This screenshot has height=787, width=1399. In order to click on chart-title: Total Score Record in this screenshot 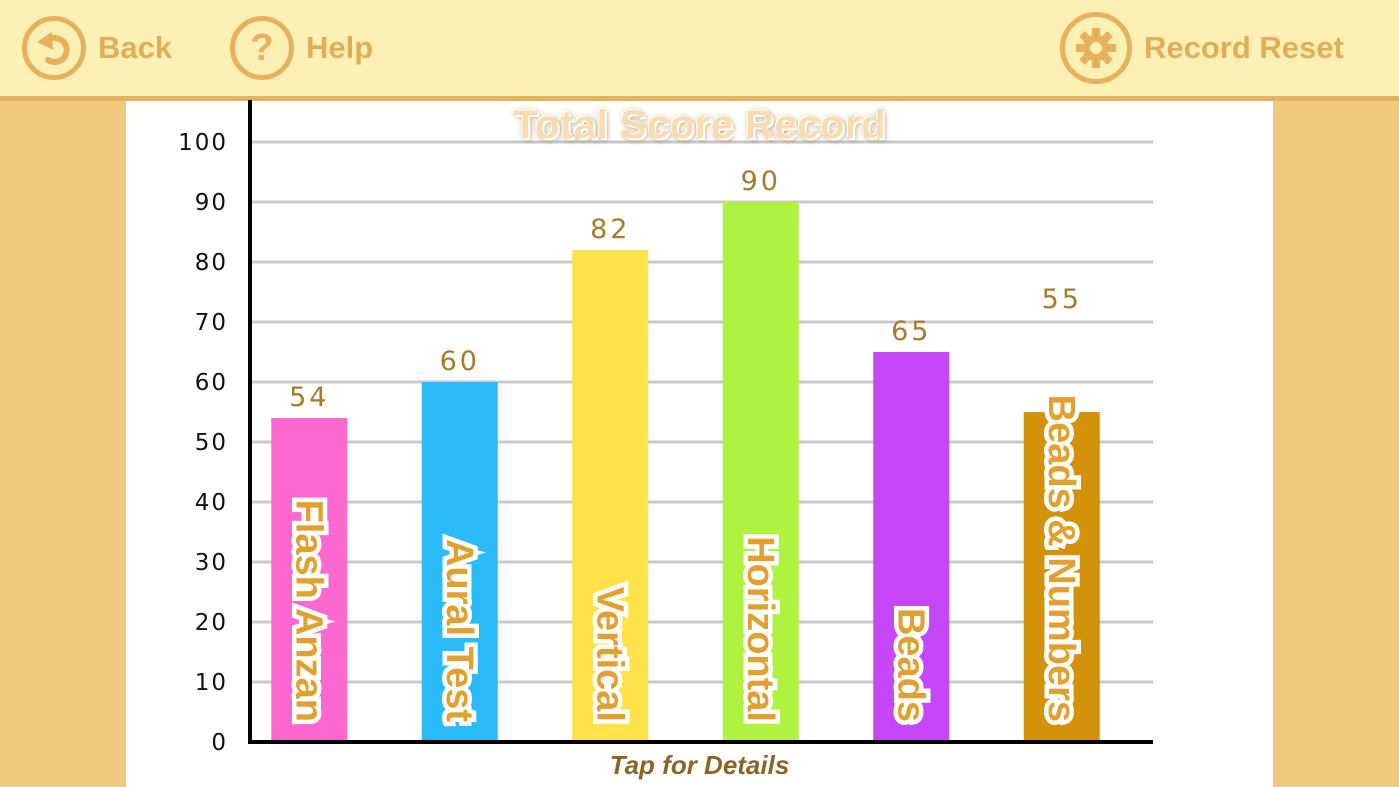, I will do `click(699, 125)`.